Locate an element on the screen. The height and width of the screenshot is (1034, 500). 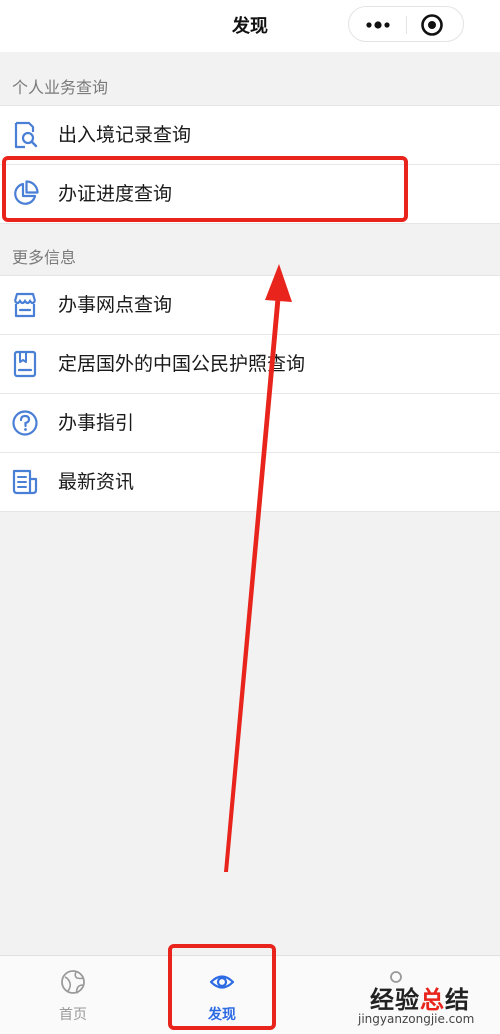
list-item-service-guide: 办事指引 is located at coordinates (250, 423).